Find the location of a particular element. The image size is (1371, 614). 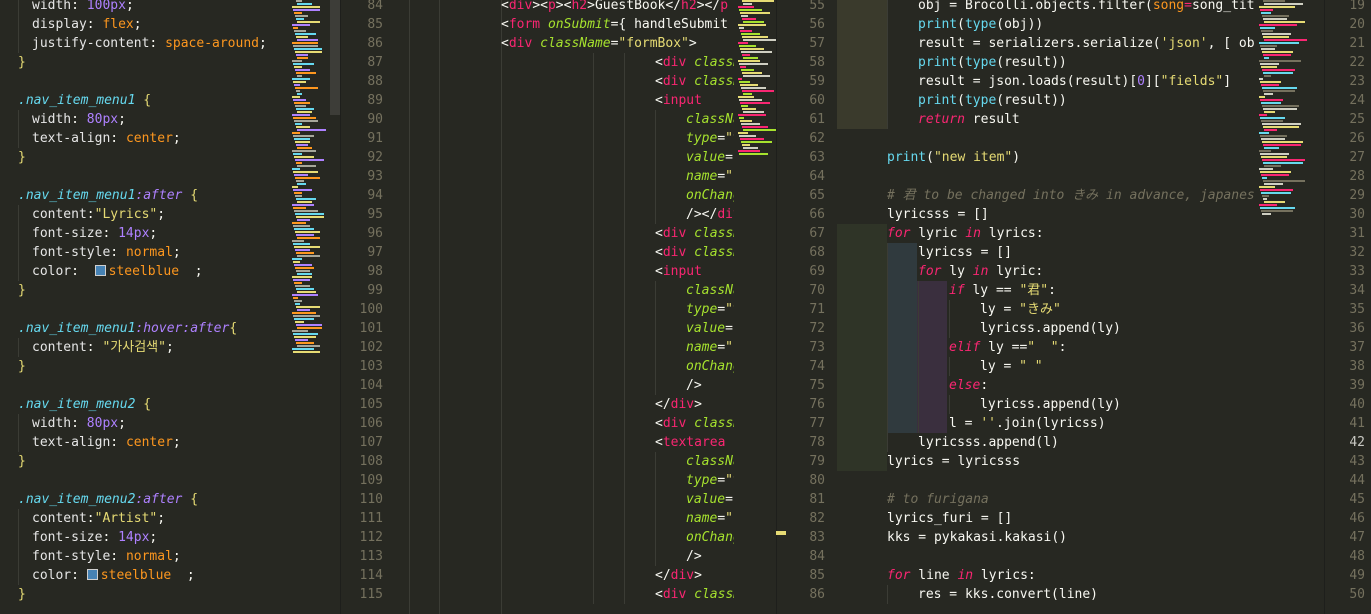

code-line: <div className="s is located at coordinates (694, 594).